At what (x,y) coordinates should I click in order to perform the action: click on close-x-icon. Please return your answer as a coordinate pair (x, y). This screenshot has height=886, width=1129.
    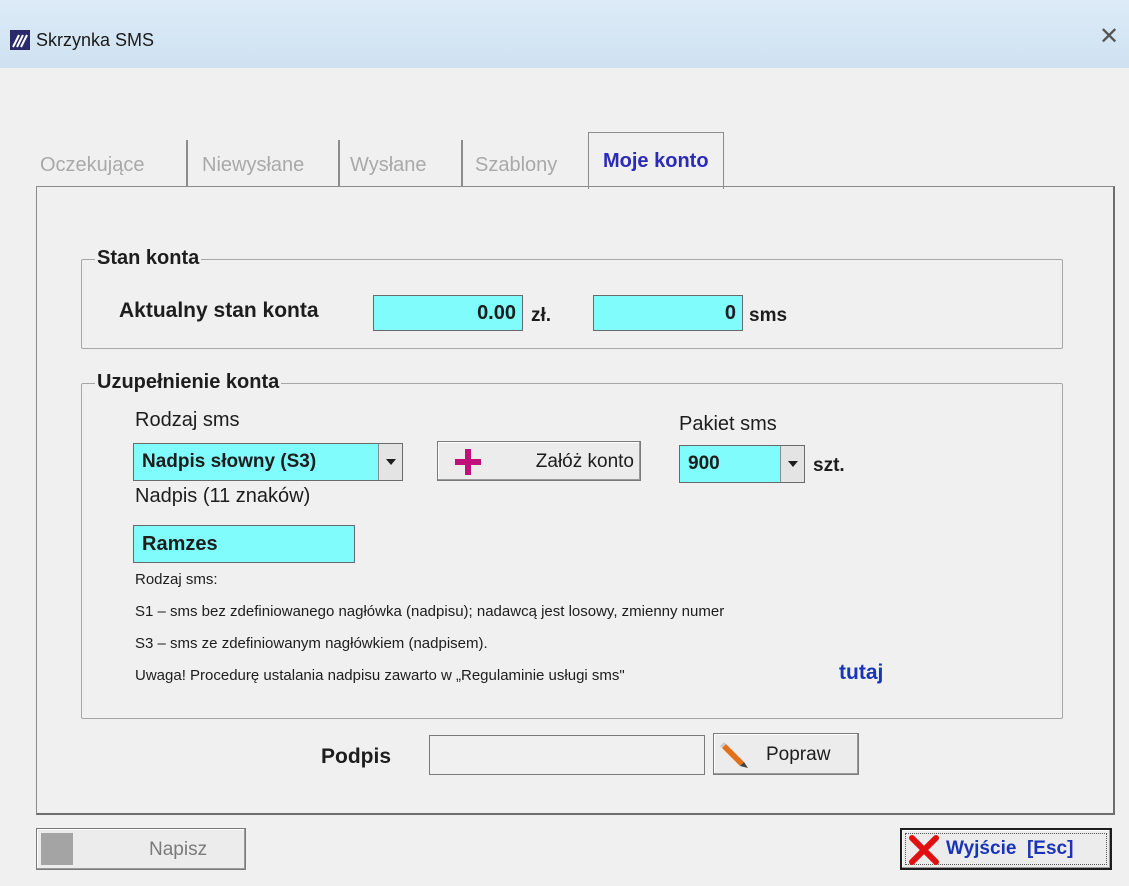
    Looking at the image, I should click on (924, 850).